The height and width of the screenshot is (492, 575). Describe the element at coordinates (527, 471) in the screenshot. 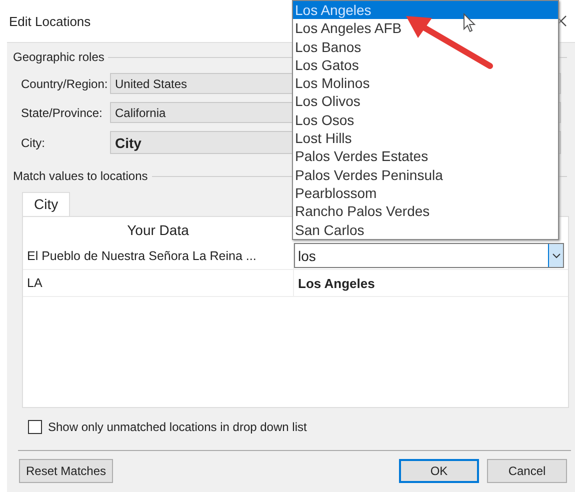

I see `dialog-button: Cancel` at that location.